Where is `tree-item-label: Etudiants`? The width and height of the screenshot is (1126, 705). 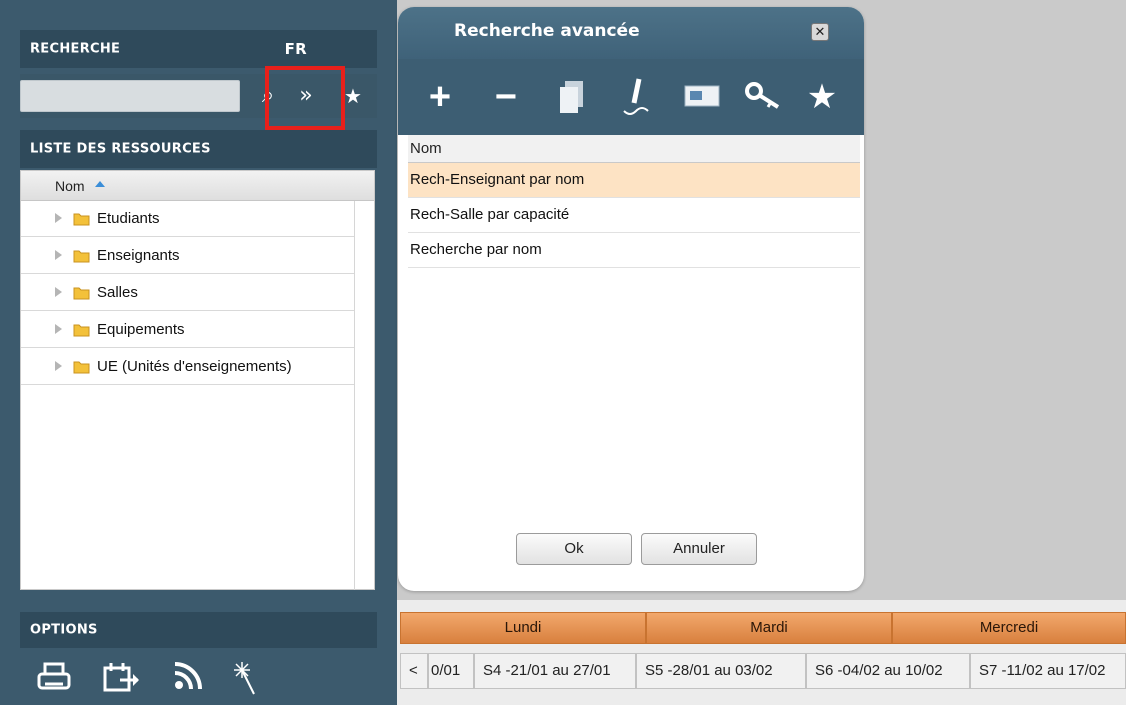
tree-item-label: Etudiants is located at coordinates (128, 218).